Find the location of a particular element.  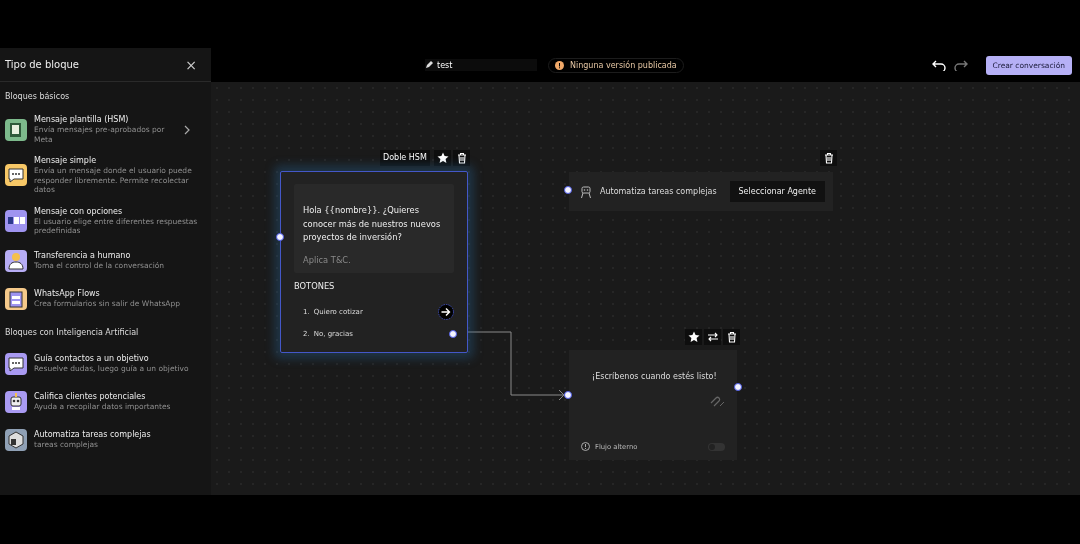

block-title: WhatsApp Flows is located at coordinates (120, 293).